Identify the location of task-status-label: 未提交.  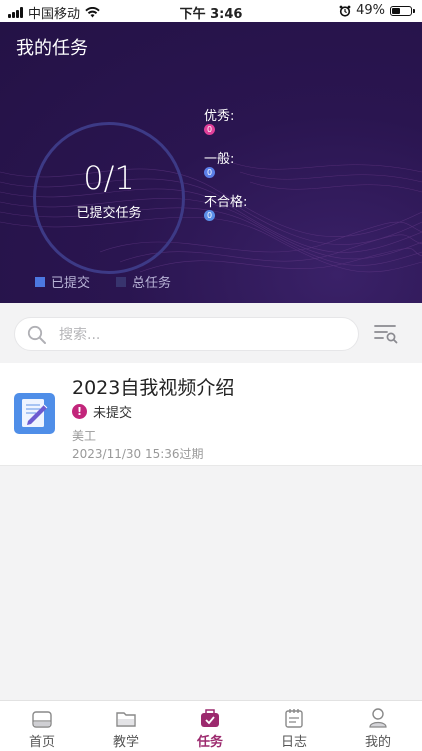
(113, 413).